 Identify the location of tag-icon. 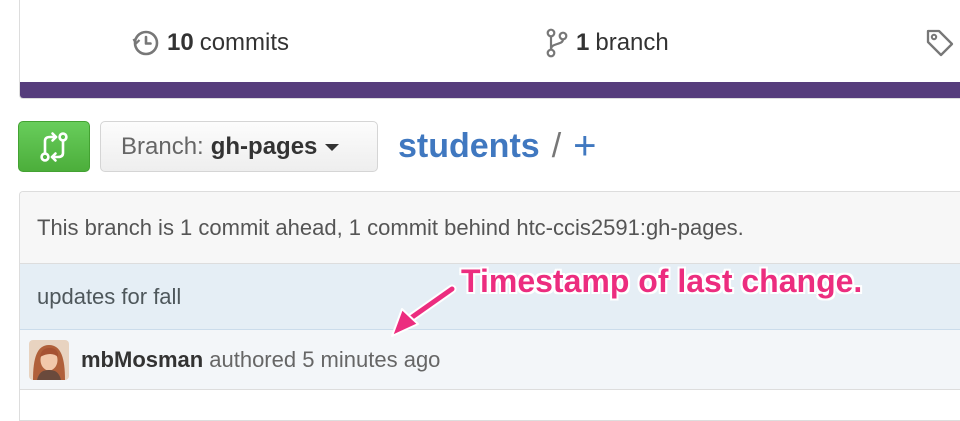
(940, 43).